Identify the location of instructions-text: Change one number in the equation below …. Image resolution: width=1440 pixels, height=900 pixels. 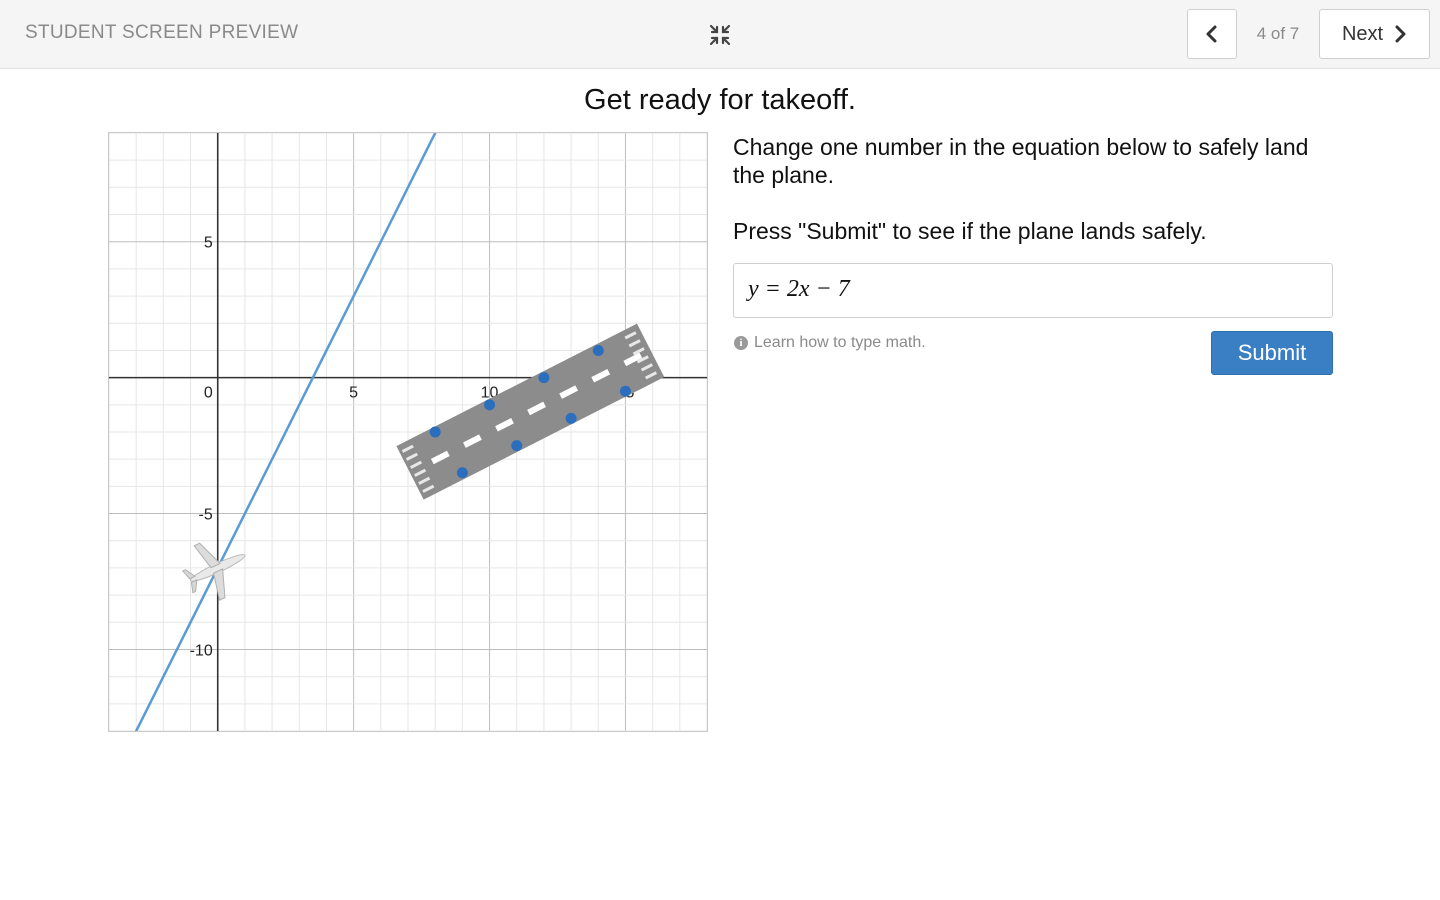
(1021, 161).